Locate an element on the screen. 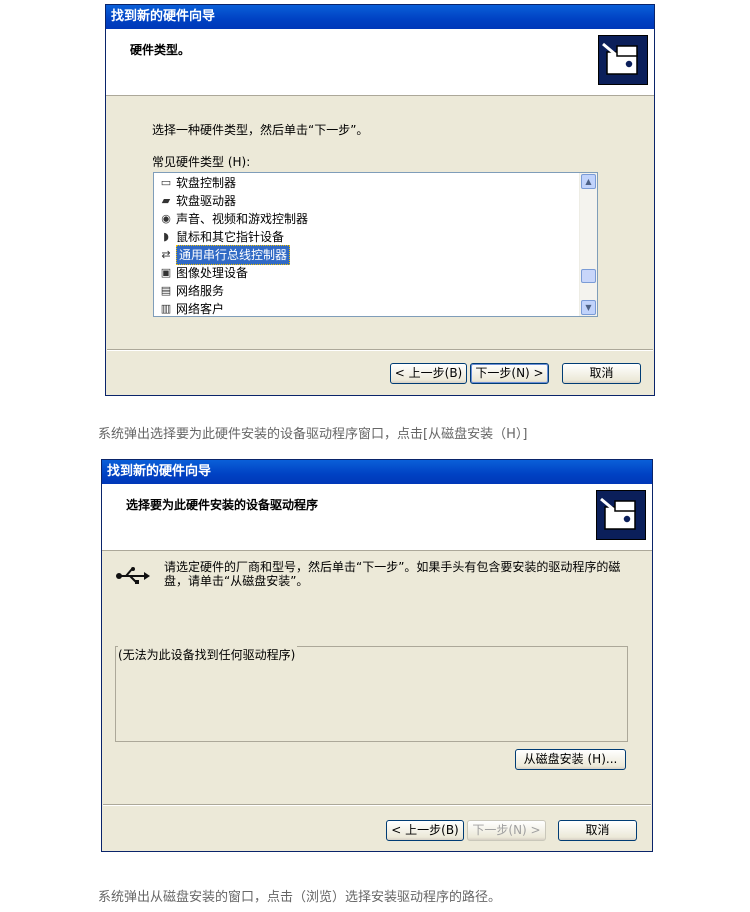  scroll-thumb is located at coordinates (588, 276).